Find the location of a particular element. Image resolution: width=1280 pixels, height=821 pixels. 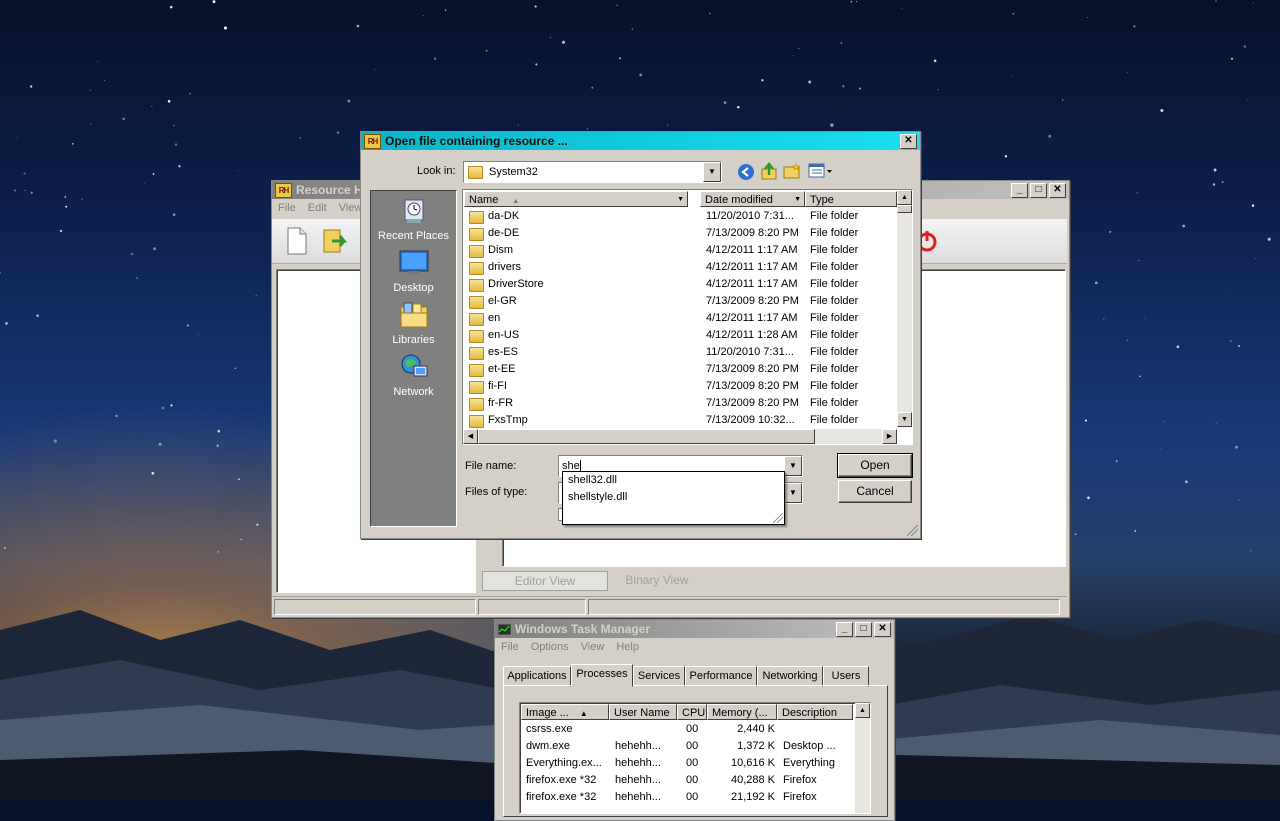

dialog-resize-grip-icon is located at coordinates (912, 530).